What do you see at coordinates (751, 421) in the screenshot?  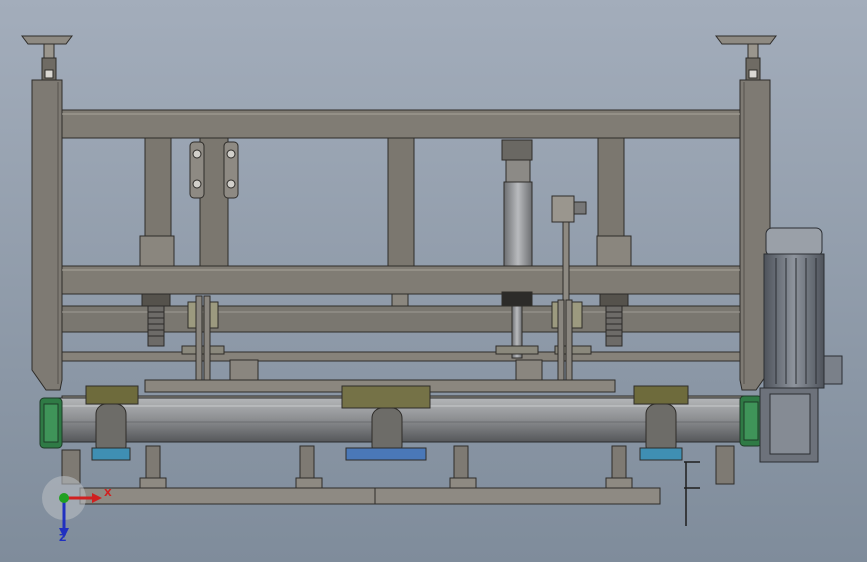 I see `roller-hub-right` at bounding box center [751, 421].